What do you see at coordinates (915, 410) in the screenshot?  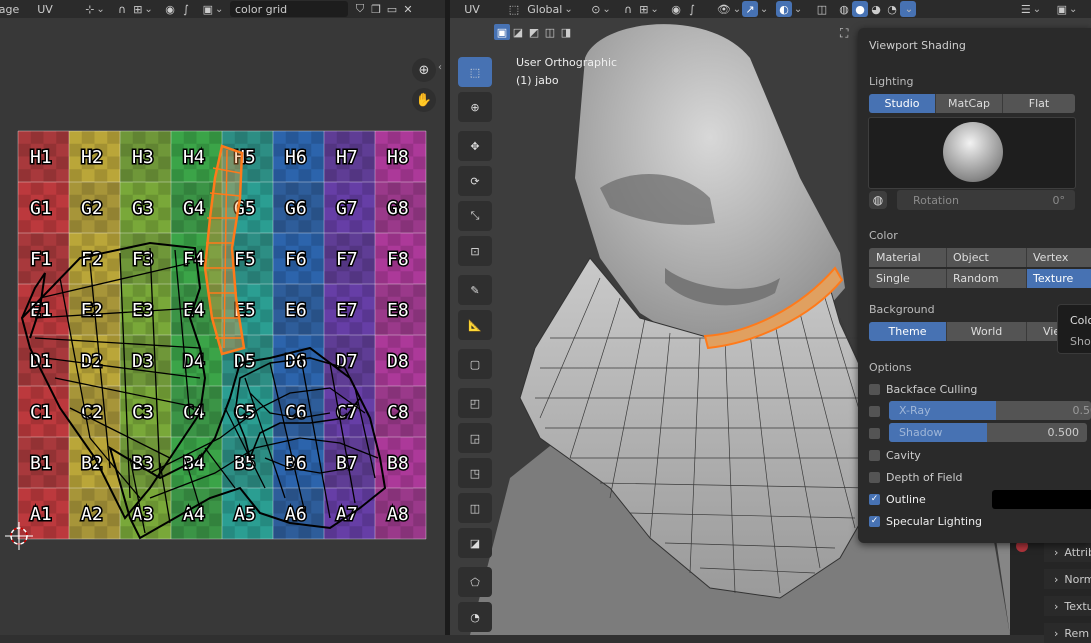 I see `xray-label: X-Ray` at bounding box center [915, 410].